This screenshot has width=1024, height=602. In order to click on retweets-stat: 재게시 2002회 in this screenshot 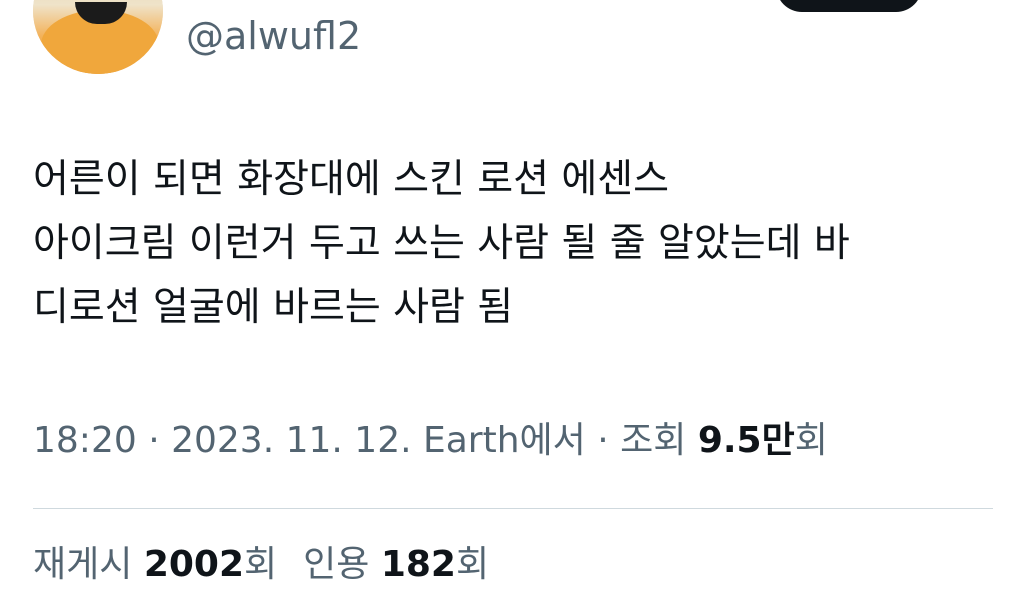, I will do `click(155, 564)`.